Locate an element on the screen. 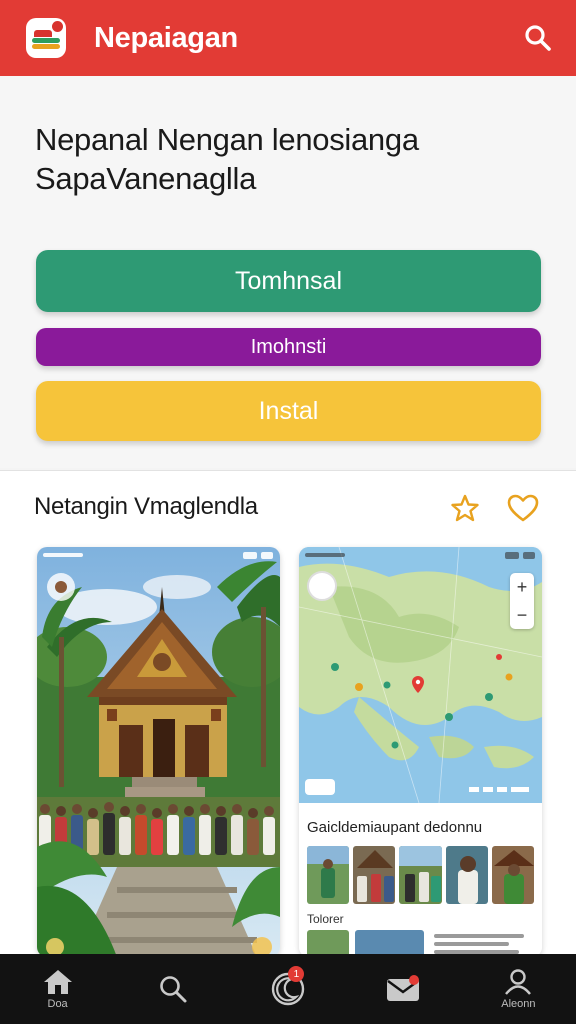 This screenshot has height=1024, width=576. nav-messages is located at coordinates (403, 989).